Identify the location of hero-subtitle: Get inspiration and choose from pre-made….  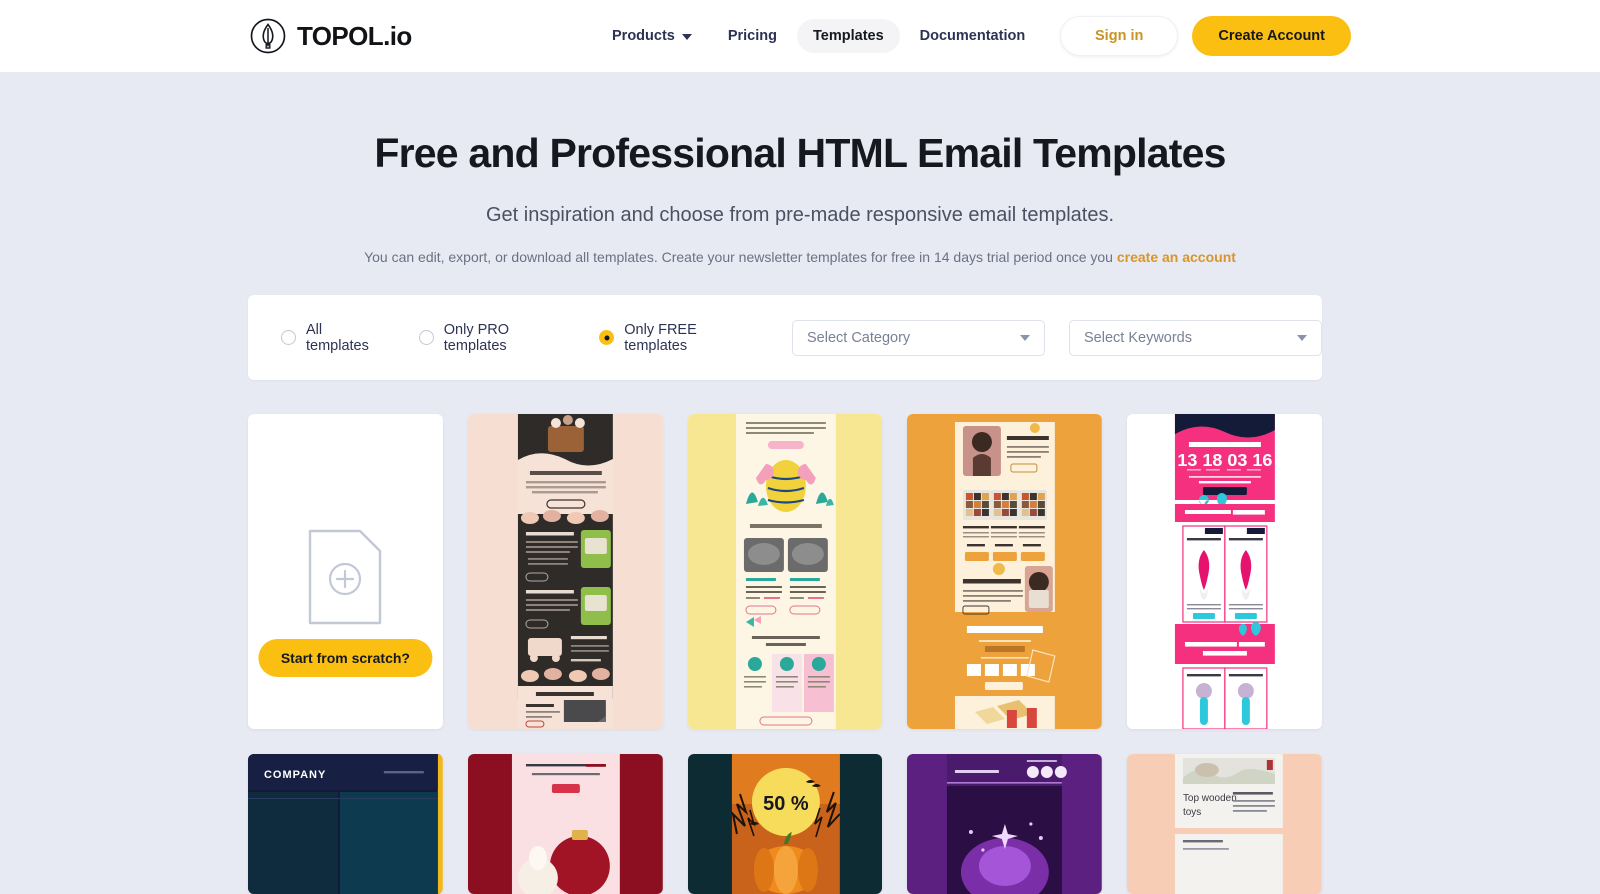
(800, 215).